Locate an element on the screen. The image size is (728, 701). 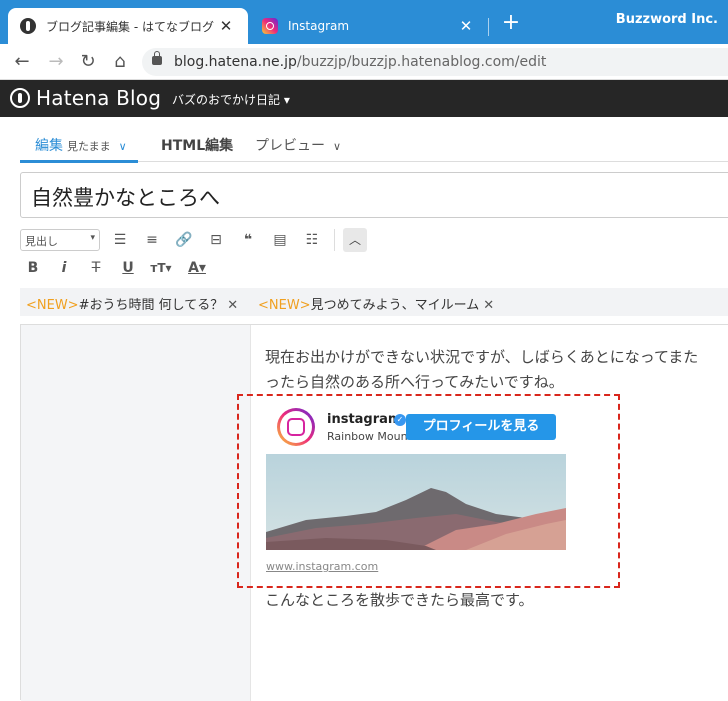
bold-icon: B is located at coordinates (33, 268).